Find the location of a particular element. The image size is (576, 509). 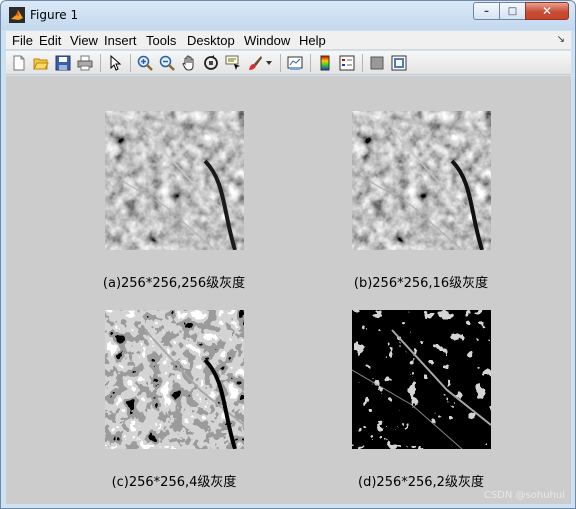

caption-2-levels: (d)256*256,2级灰度 is located at coordinates (421, 482).